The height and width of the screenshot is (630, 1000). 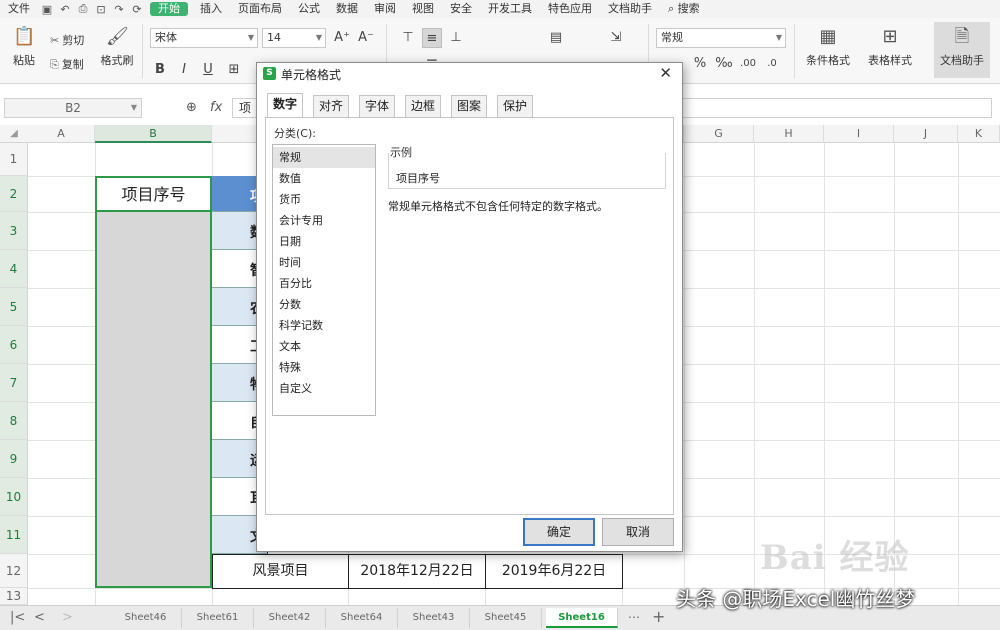 I want to click on category-item: 日期, so click(x=324, y=241).